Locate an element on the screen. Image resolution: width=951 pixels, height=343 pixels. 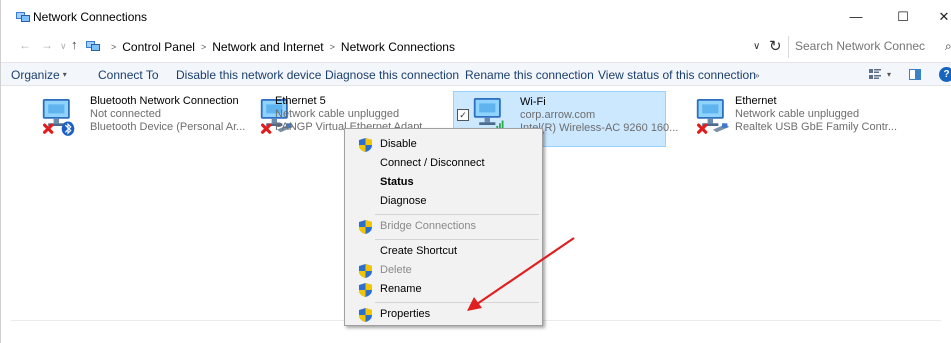
menu-item-create-shortcut: Create Shortcut is located at coordinates (443, 251).